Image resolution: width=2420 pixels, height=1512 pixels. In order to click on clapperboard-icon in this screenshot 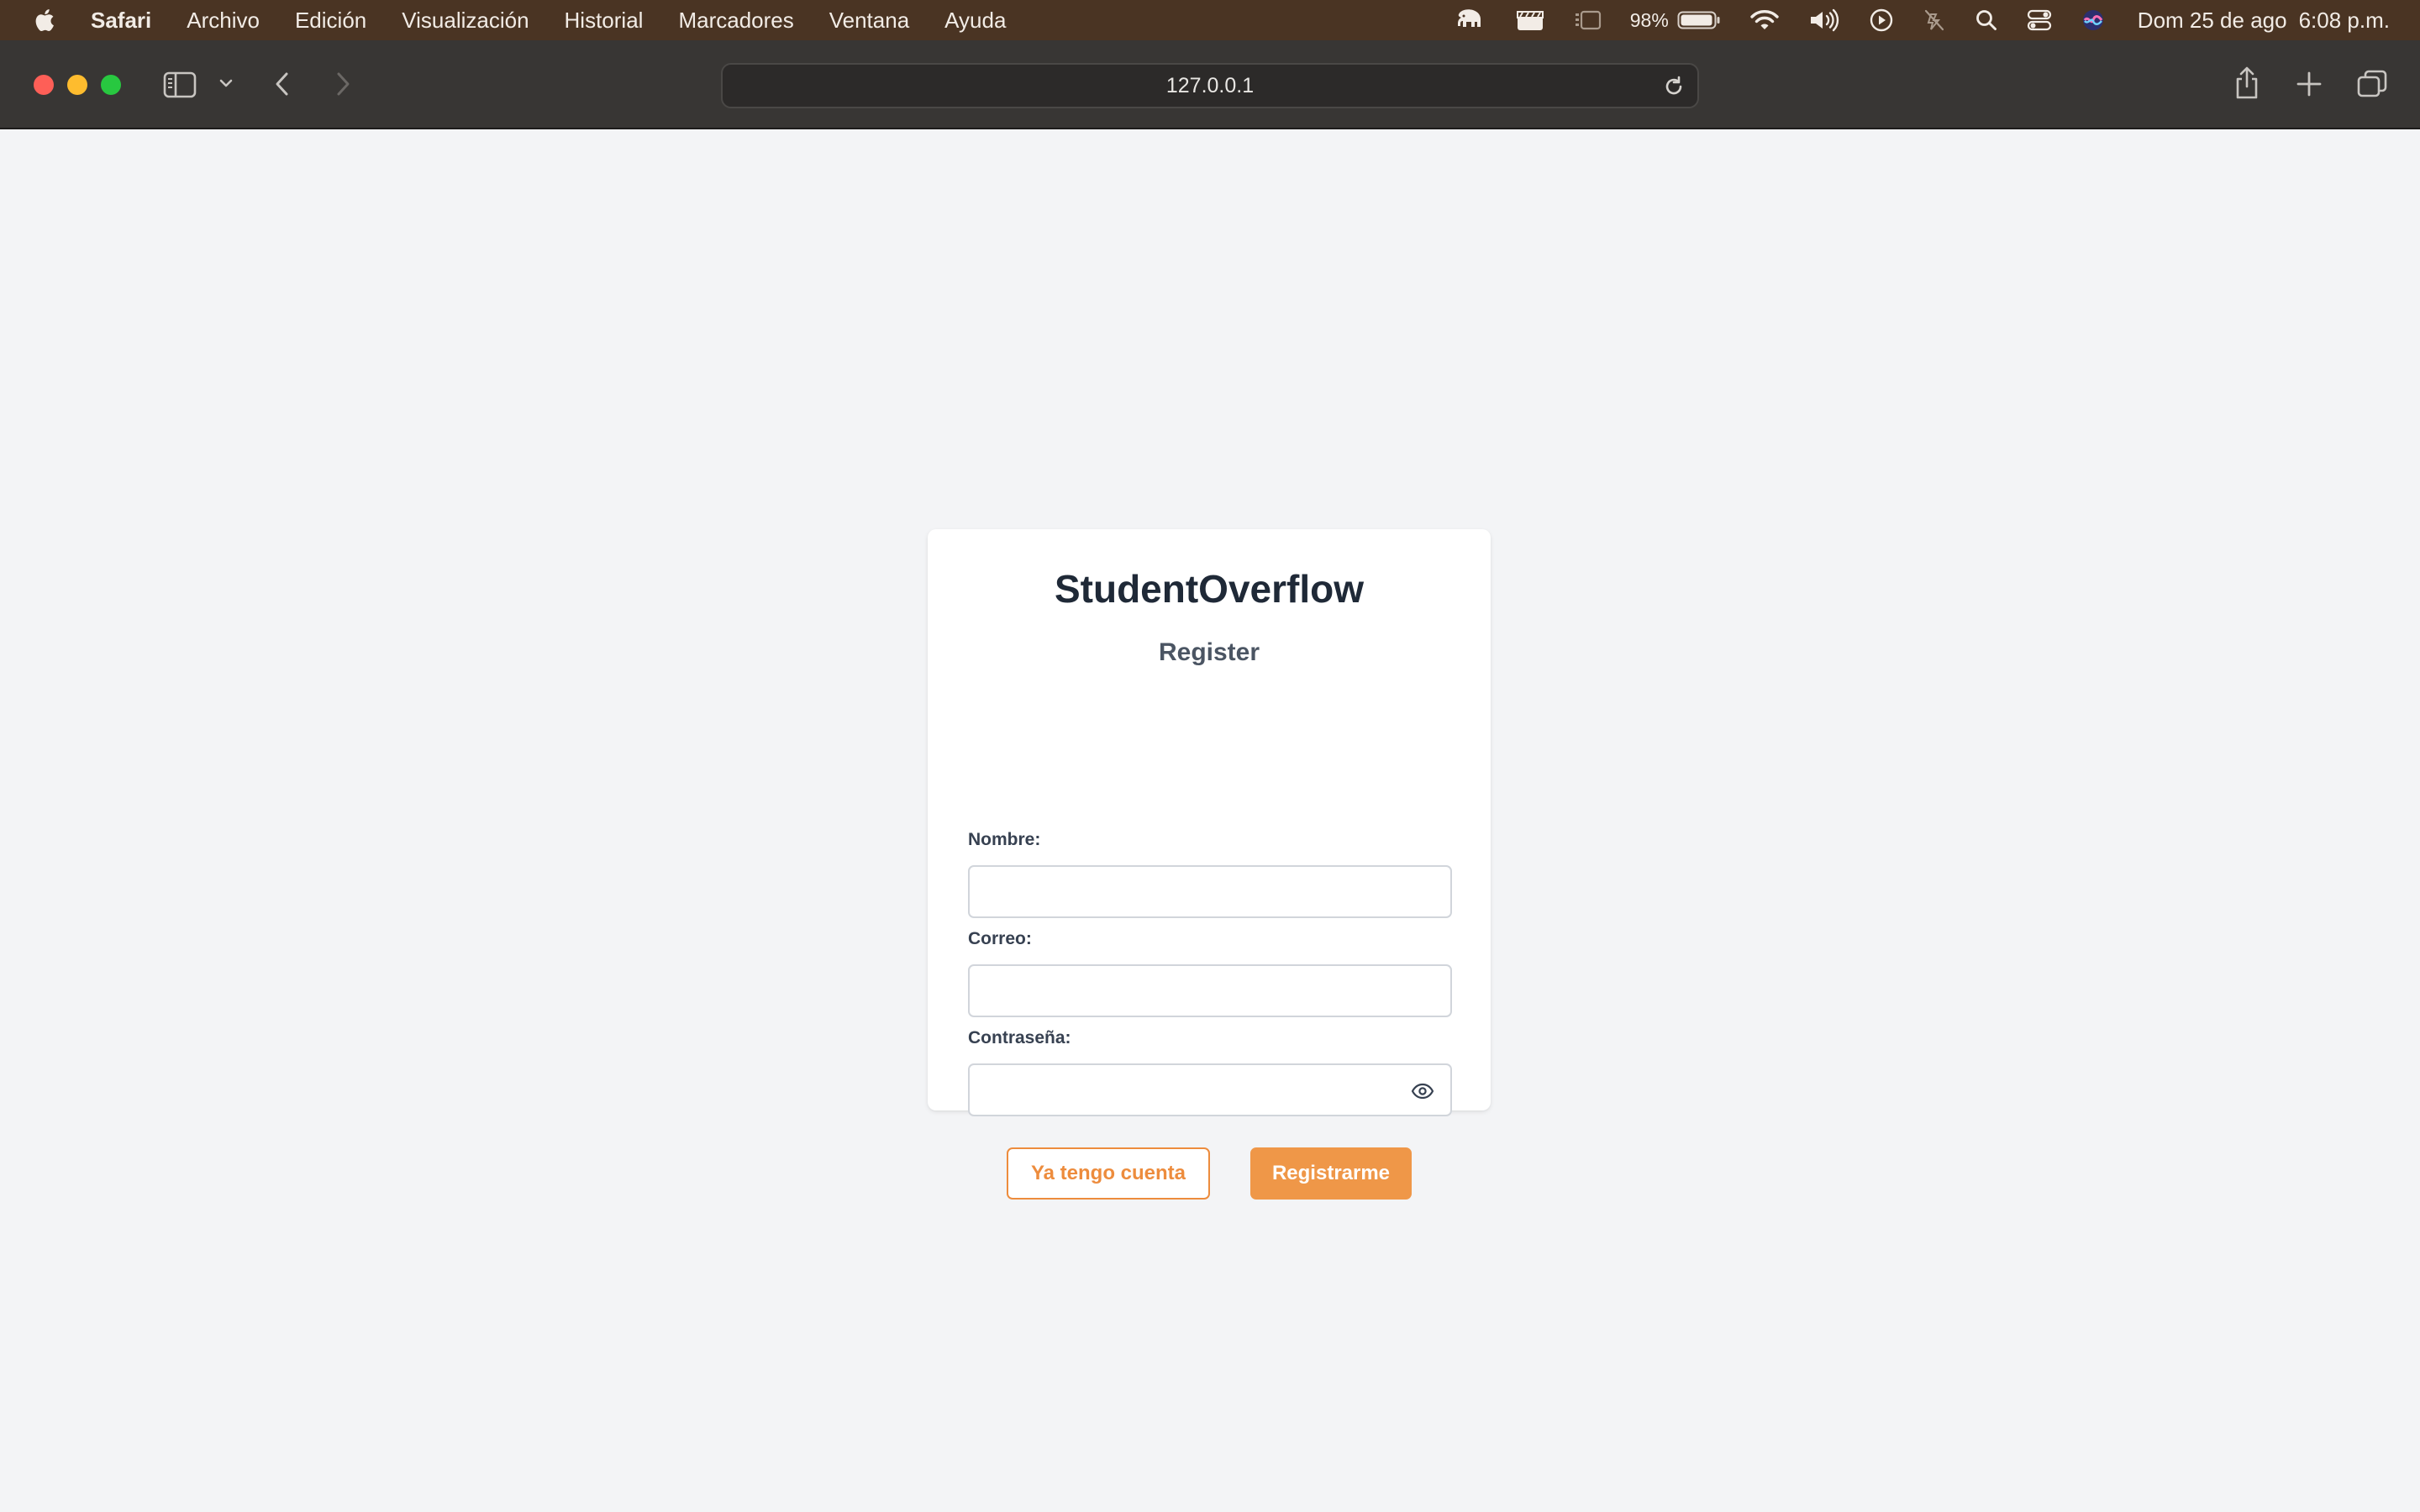, I will do `click(1530, 20)`.